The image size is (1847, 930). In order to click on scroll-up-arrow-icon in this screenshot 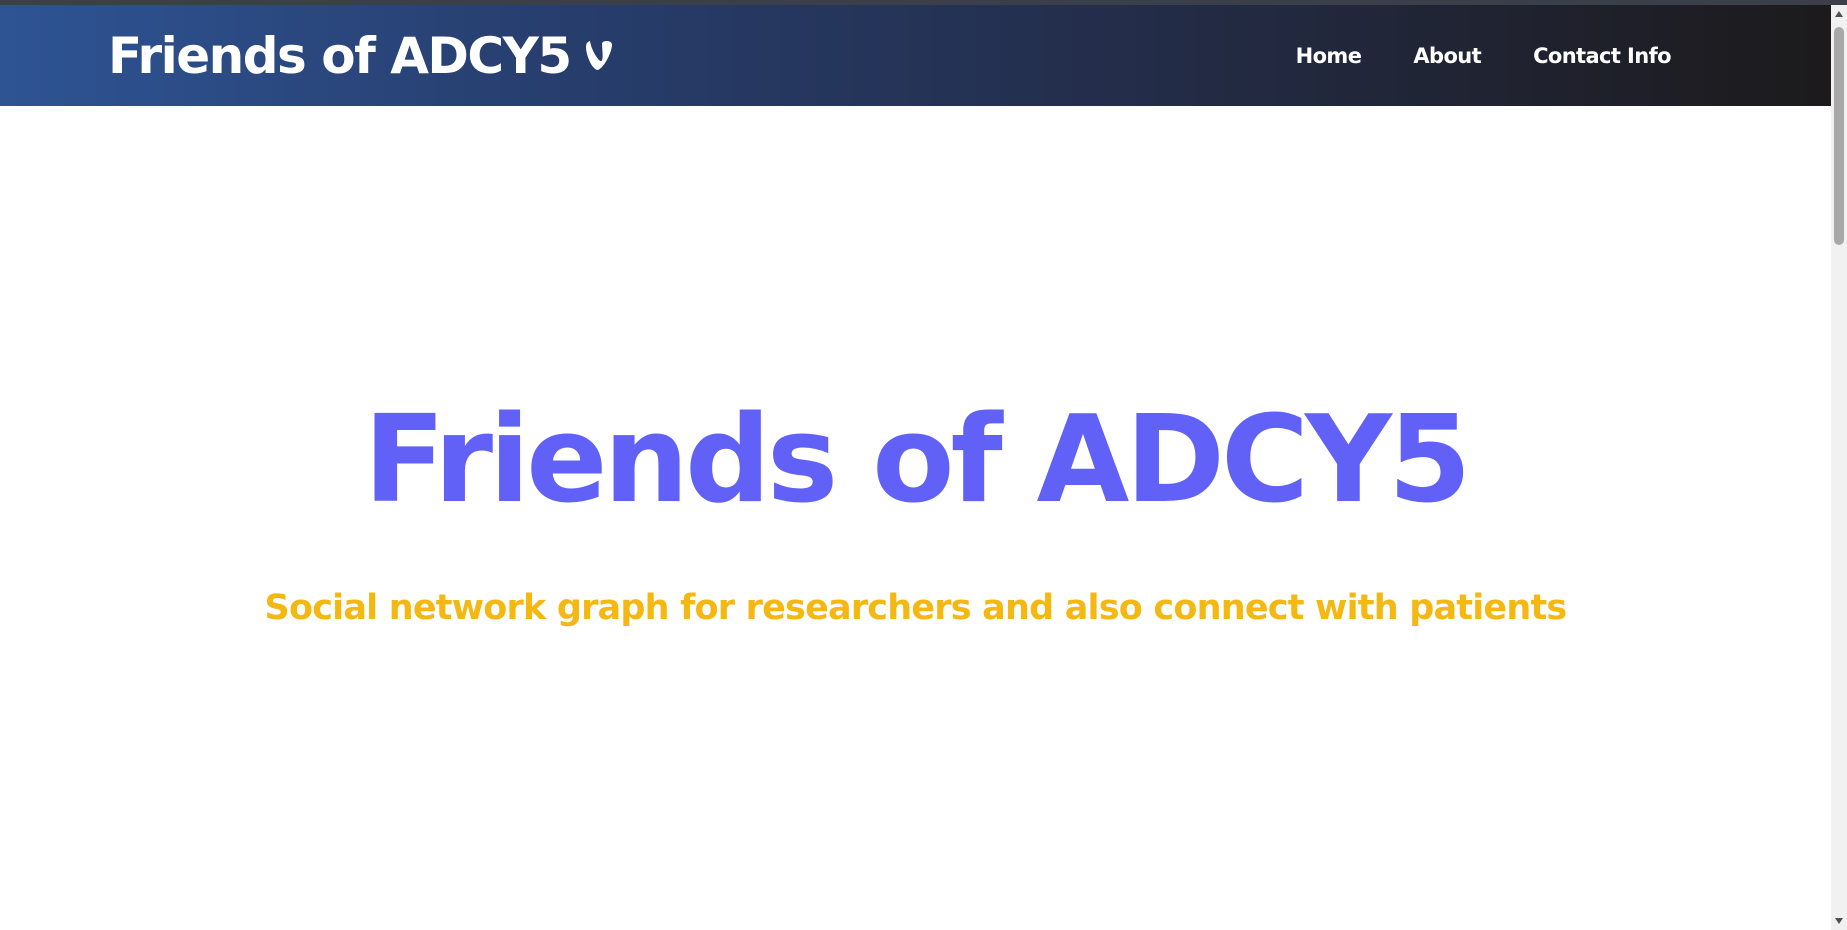, I will do `click(1839, 14)`.